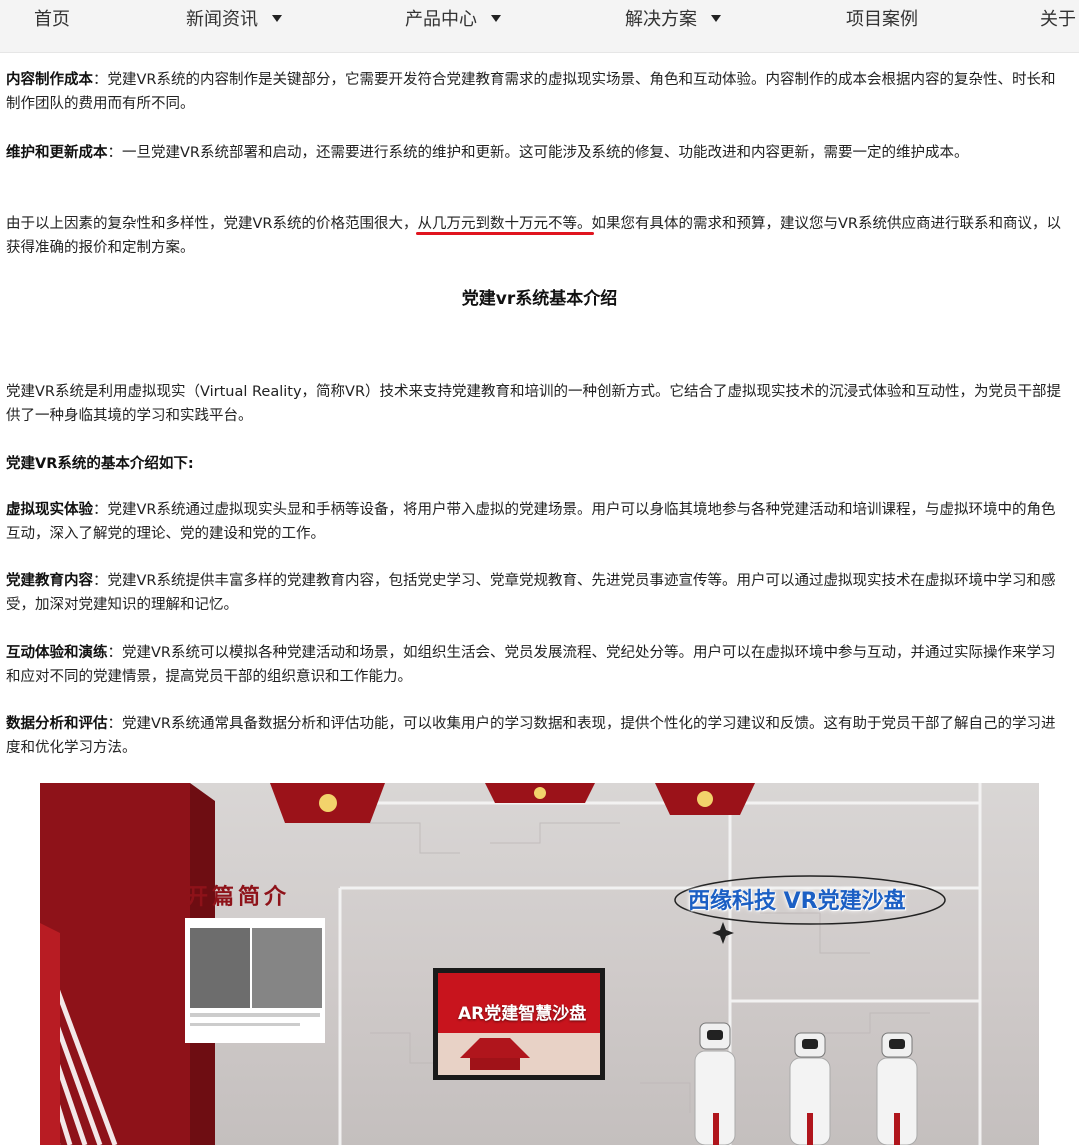 The width and height of the screenshot is (1079, 1145). I want to click on nav-item-solutions: 解决方案, so click(673, 20).